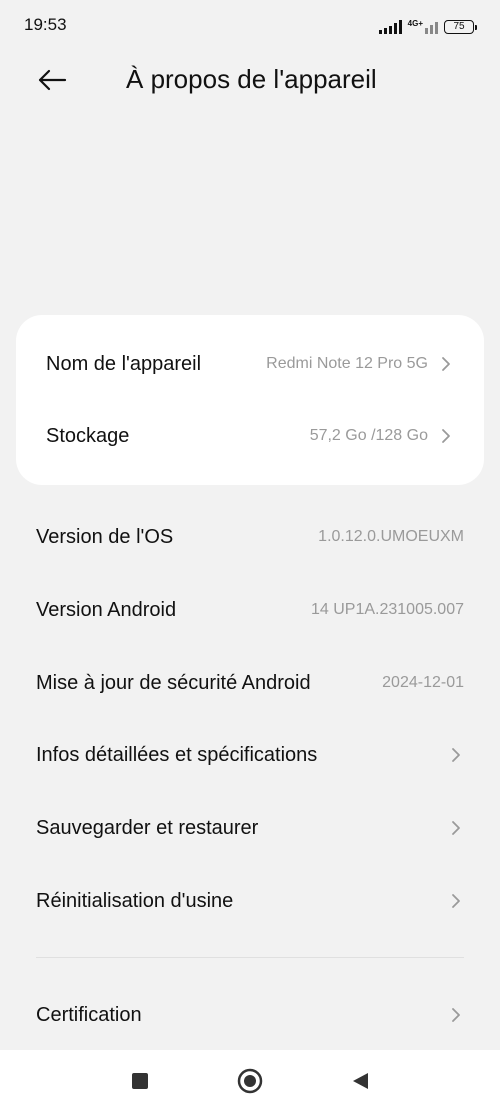  I want to click on storage-value: 57,2 Go /128 Go, so click(368, 435).